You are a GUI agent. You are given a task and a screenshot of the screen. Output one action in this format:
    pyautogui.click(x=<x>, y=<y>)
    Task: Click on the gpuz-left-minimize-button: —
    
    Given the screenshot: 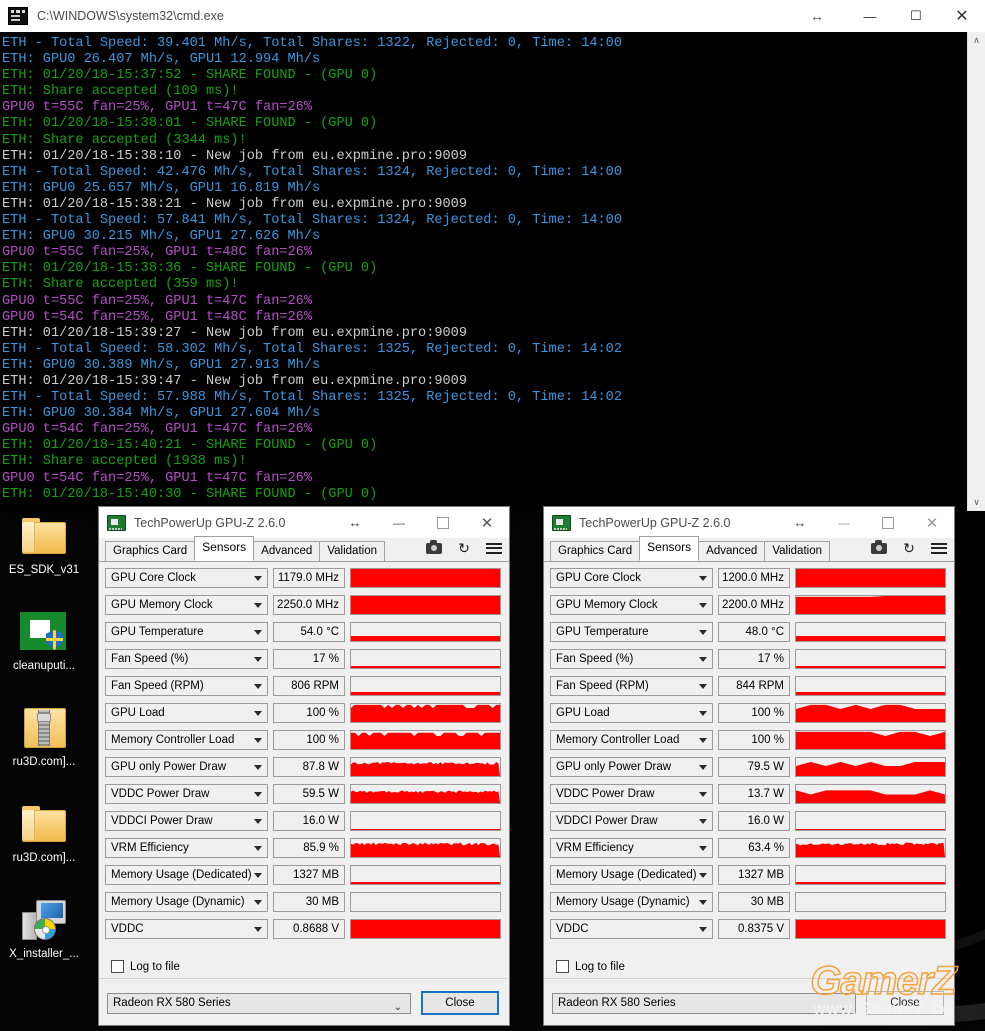 What is the action you would take?
    pyautogui.click(x=399, y=522)
    